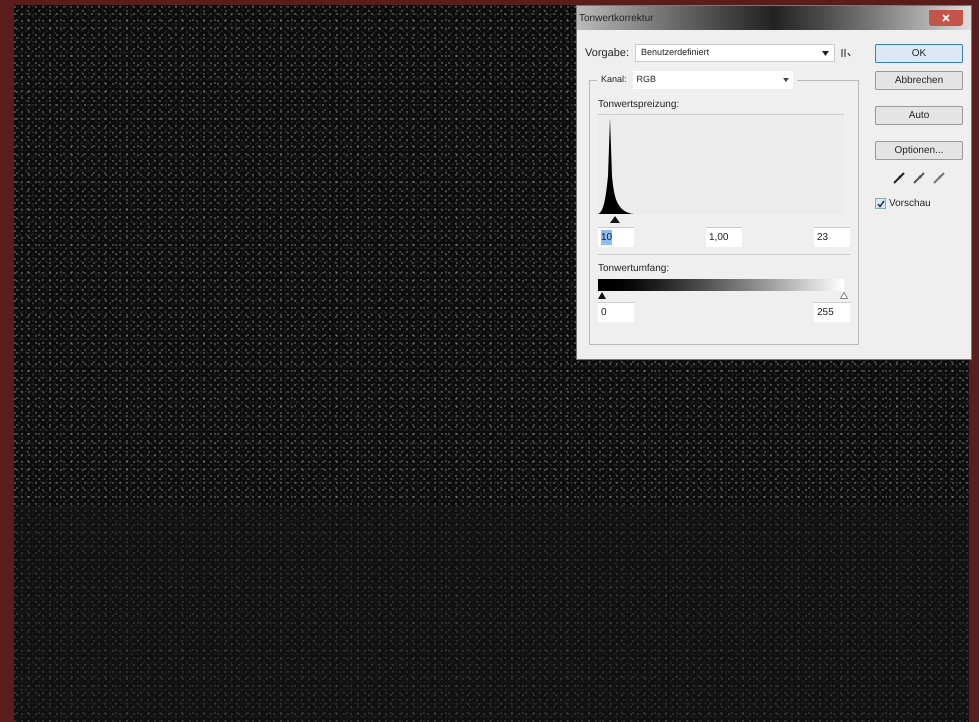 Image resolution: width=979 pixels, height=722 pixels. Describe the element at coordinates (616, 312) in the screenshot. I see `input-field: 0` at that location.